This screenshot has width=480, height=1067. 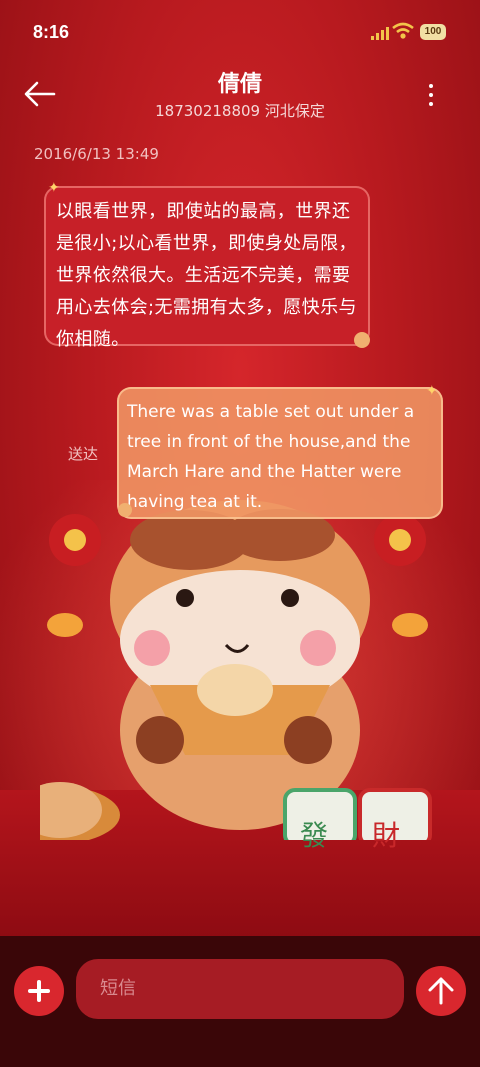 I want to click on message-timestamp: 2016/6/13 13:49, so click(x=96, y=154).